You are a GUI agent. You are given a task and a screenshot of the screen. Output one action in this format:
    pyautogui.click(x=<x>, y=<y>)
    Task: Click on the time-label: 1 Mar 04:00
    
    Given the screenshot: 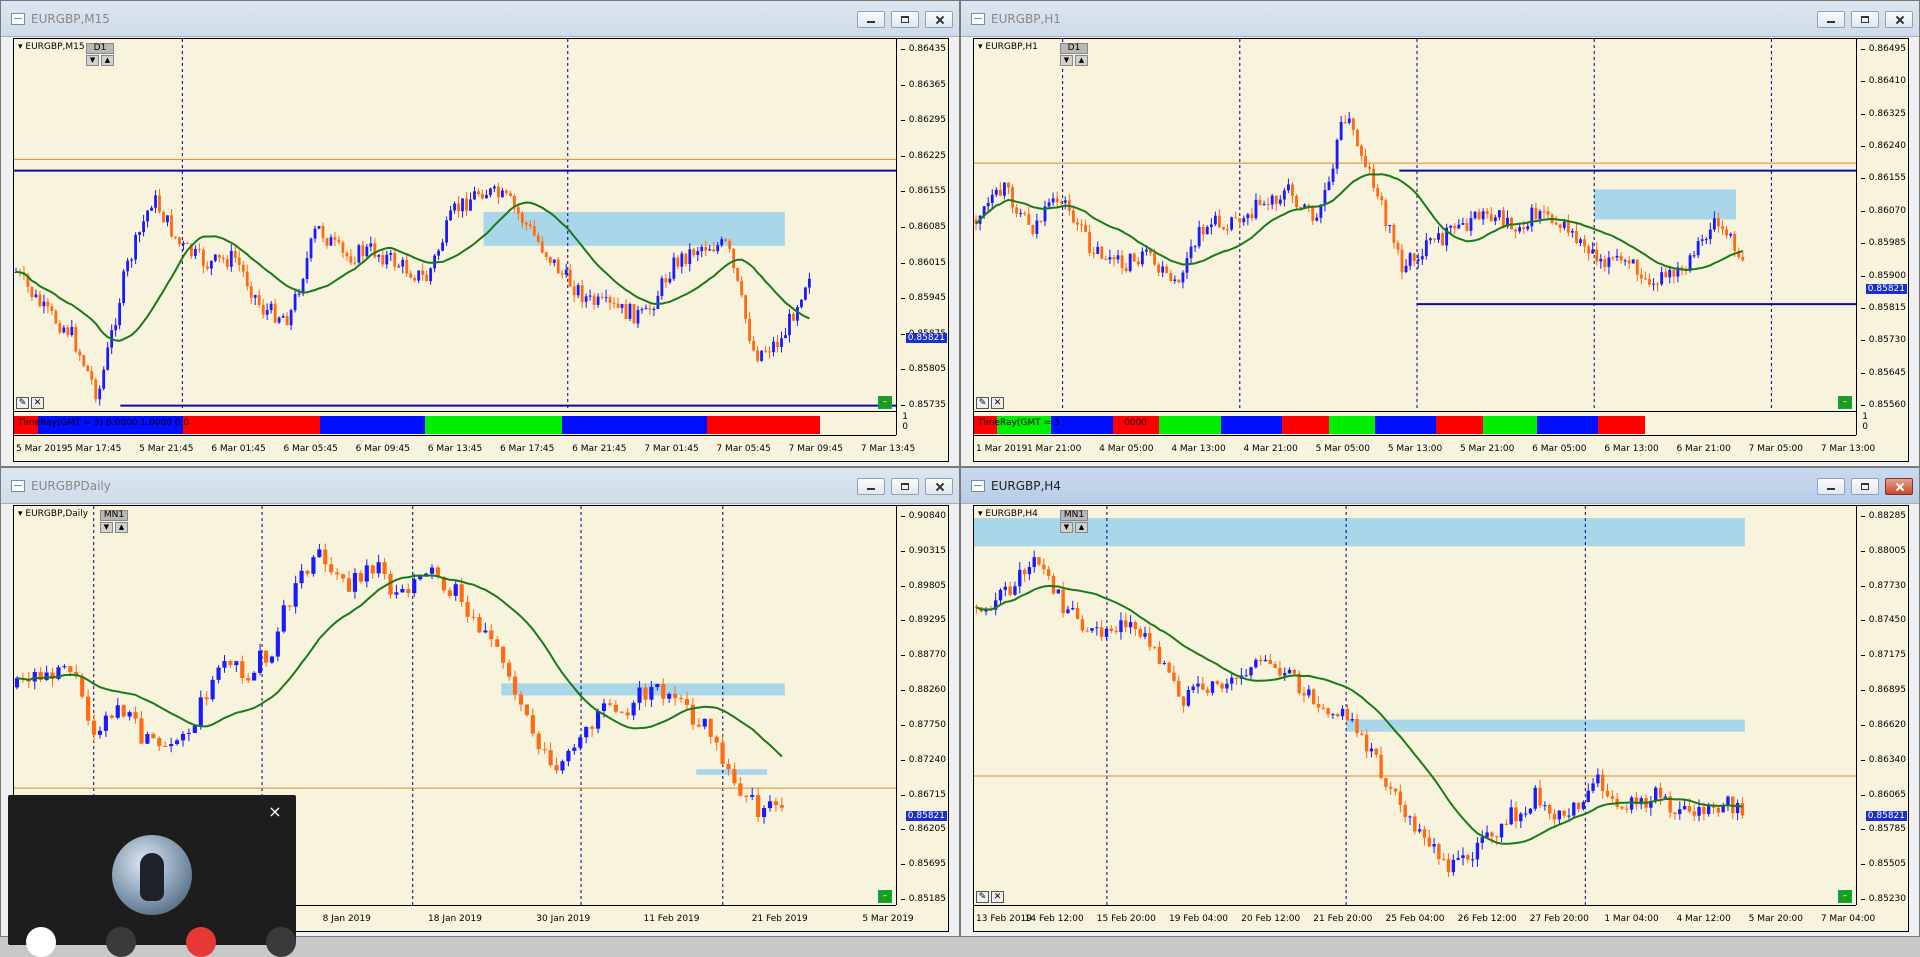 What is the action you would take?
    pyautogui.click(x=1631, y=919)
    